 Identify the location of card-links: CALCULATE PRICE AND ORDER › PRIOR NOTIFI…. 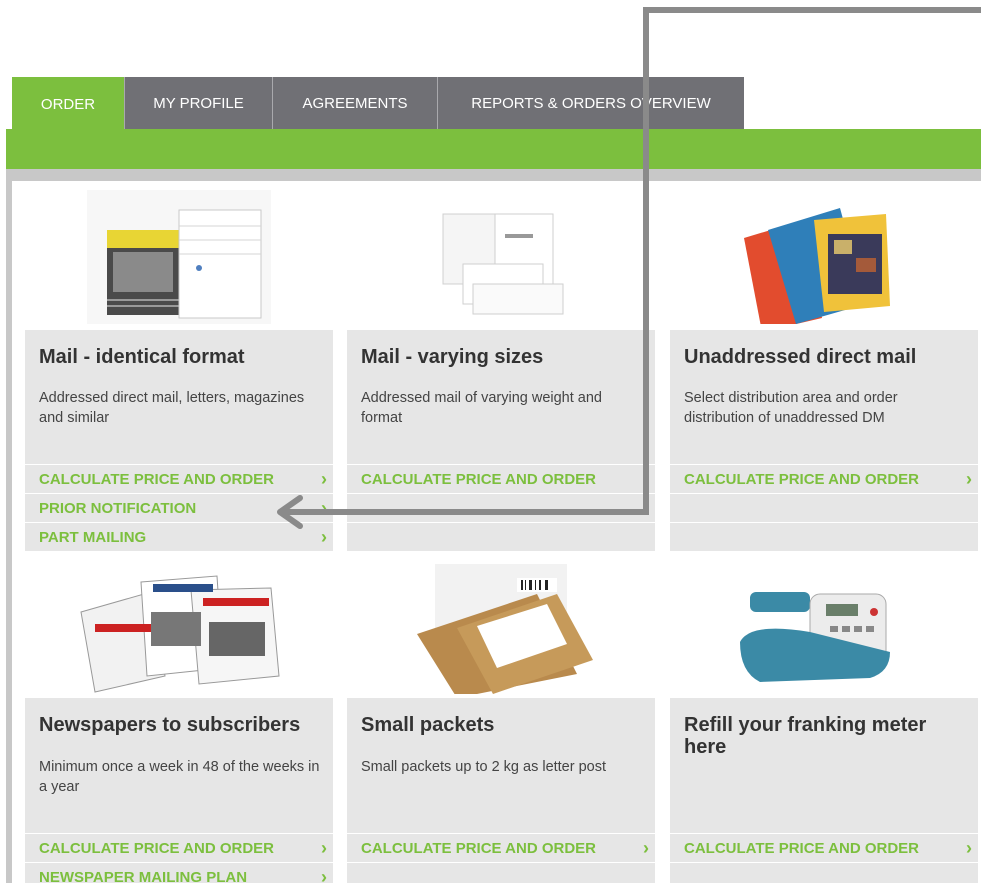
(179, 507).